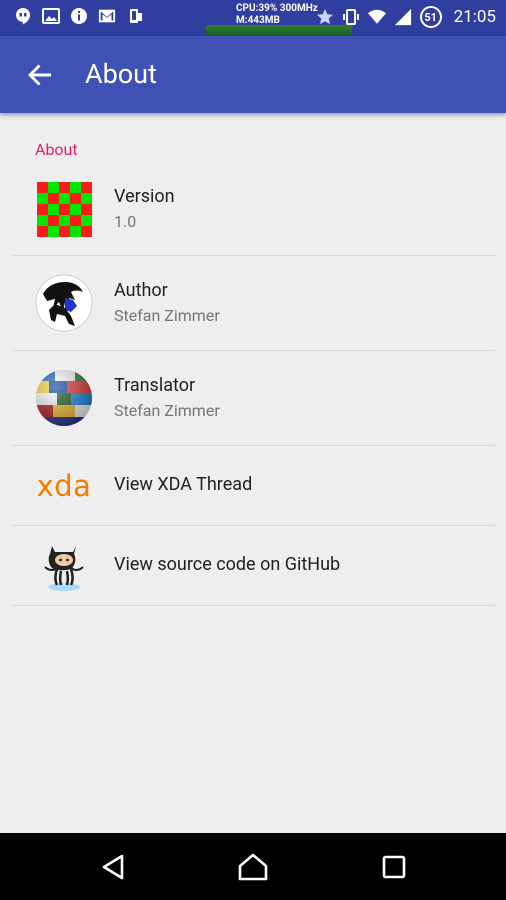 The image size is (506, 900). I want to click on star-icon, so click(325, 17).